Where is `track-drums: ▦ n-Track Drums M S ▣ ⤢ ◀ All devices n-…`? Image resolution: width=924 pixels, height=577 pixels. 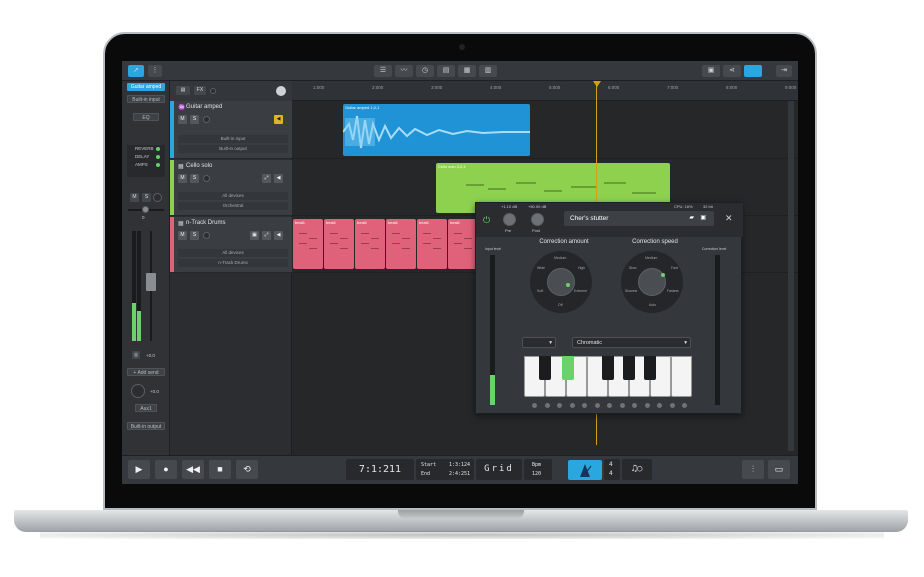
track-drums: ▦ n-Track Drums M S ▣ ⤢ ◀ All devices n-… is located at coordinates (231, 245).